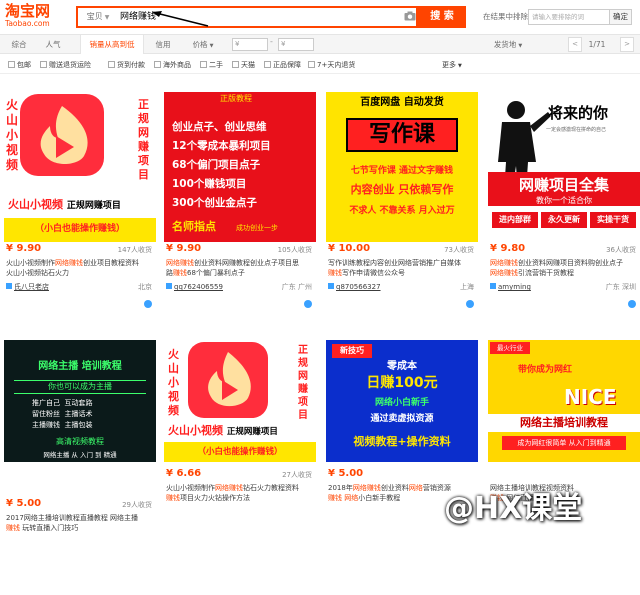  I want to click on filter-genuine: 正品保障, so click(282, 65).